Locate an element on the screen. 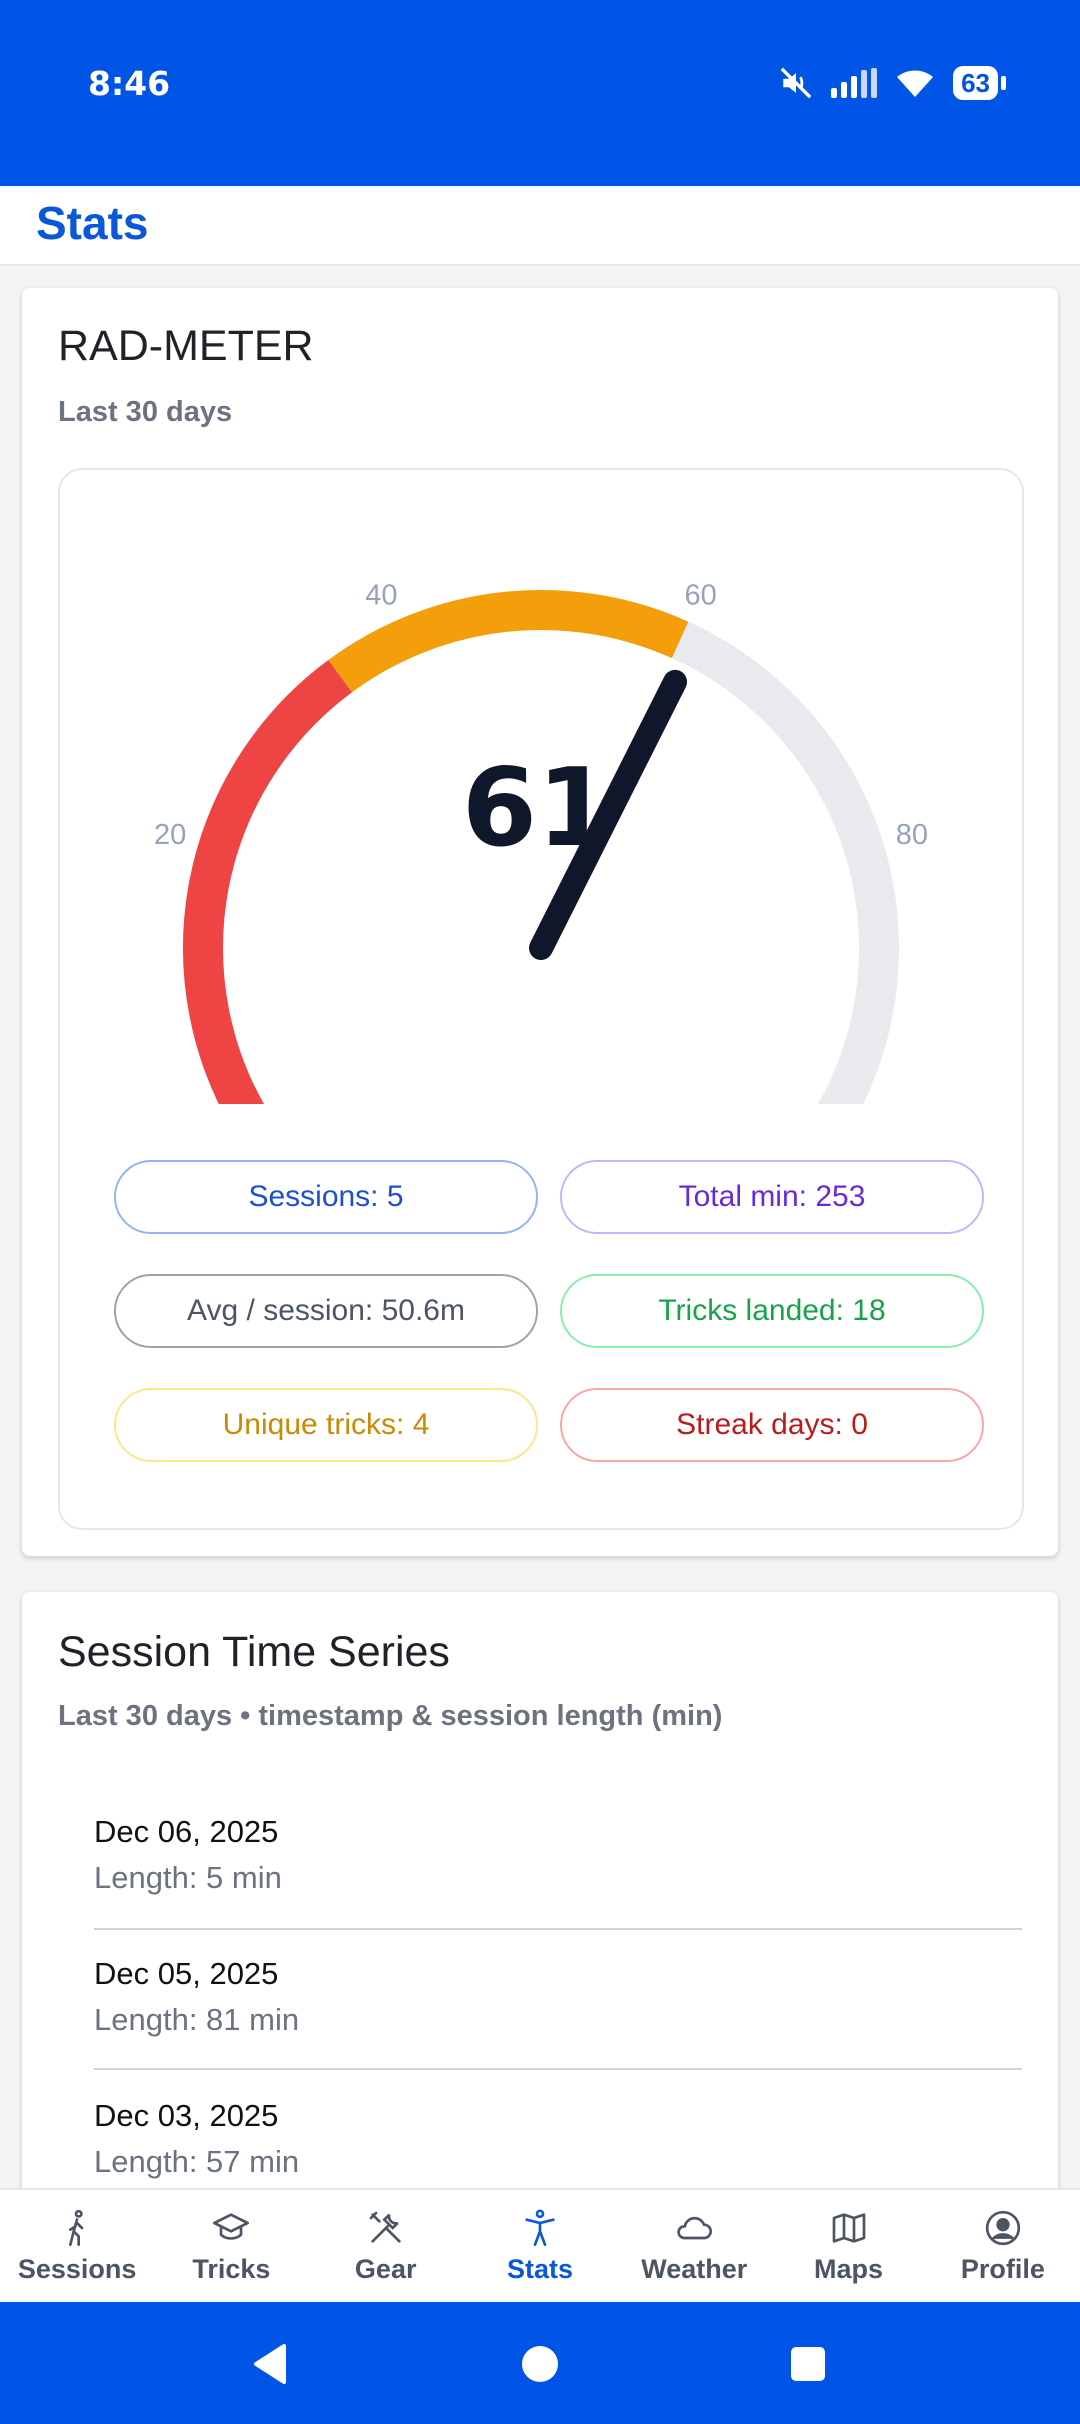 Image resolution: width=1080 pixels, height=2424 pixels. gauge-tick-label: 80 is located at coordinates (912, 835).